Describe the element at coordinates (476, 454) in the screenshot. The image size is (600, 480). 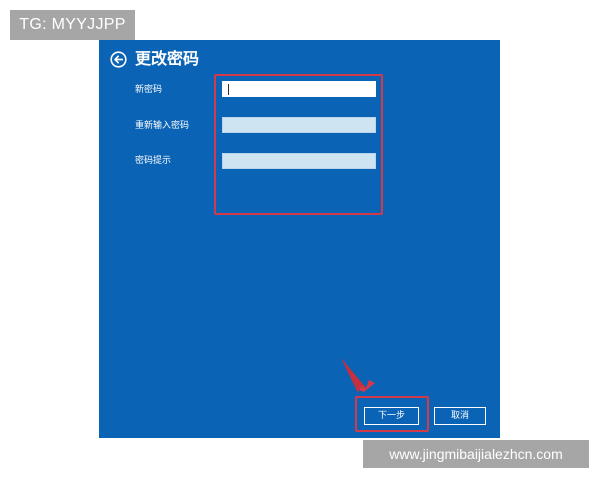
I see `url-watermark: www.jingmibaijialezhcn.com` at that location.